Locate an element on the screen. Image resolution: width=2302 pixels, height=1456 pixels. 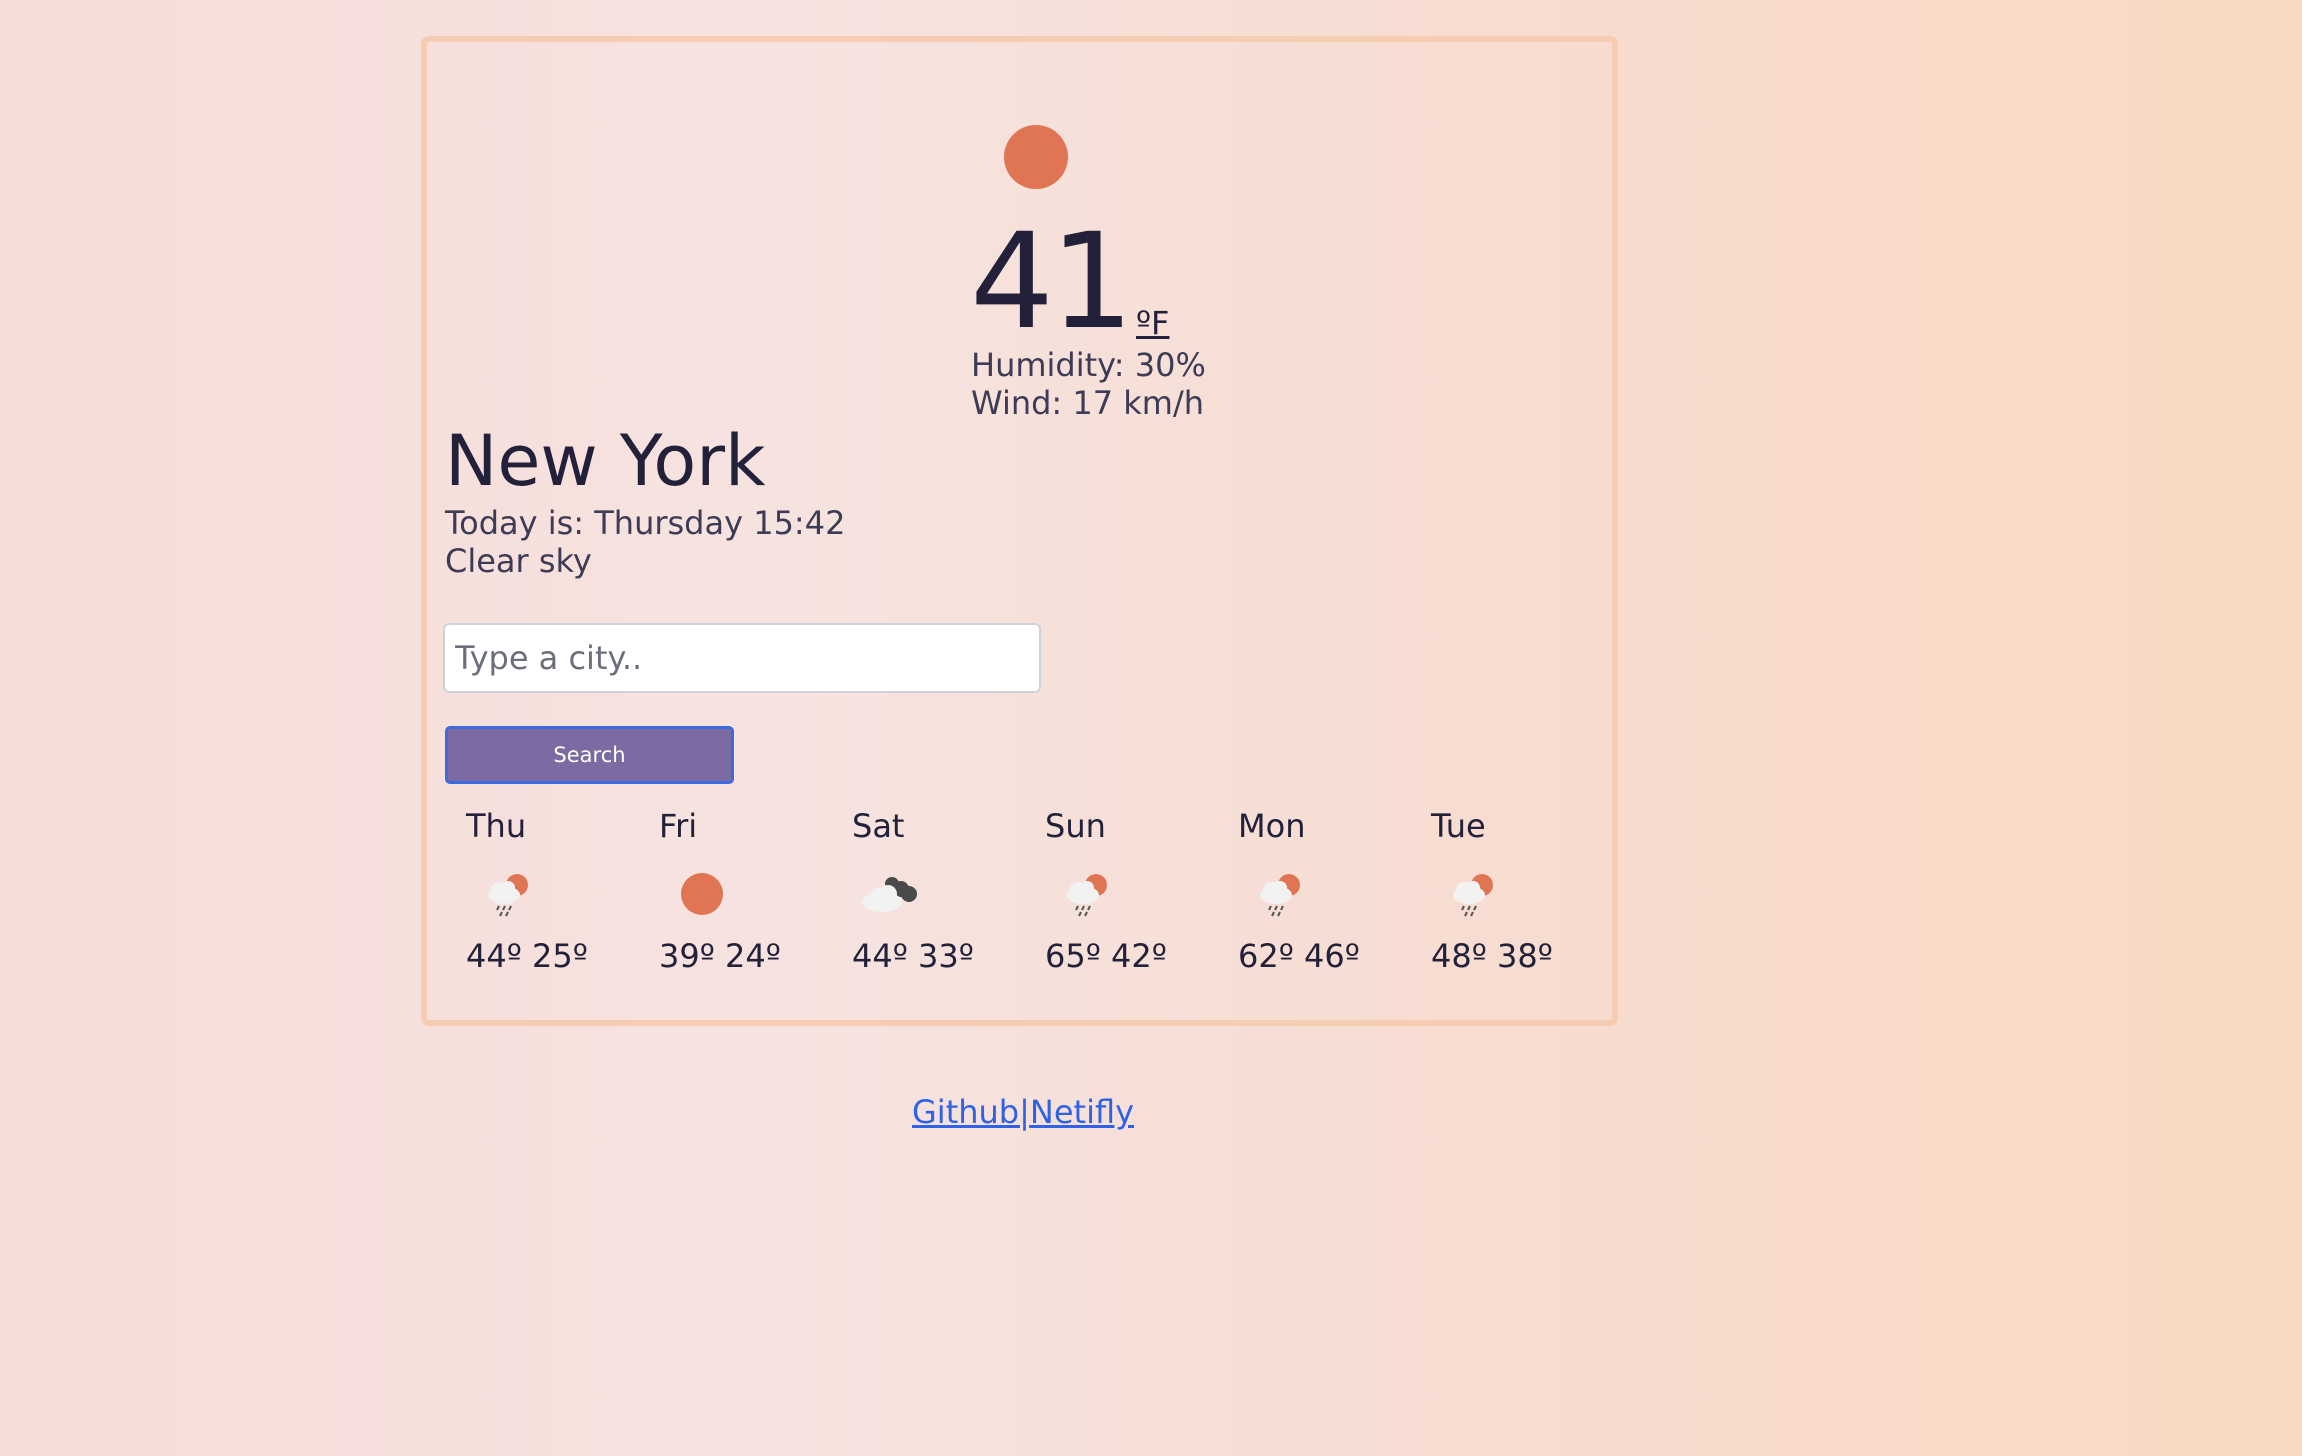
github-link: Github is located at coordinates (965, 1112).